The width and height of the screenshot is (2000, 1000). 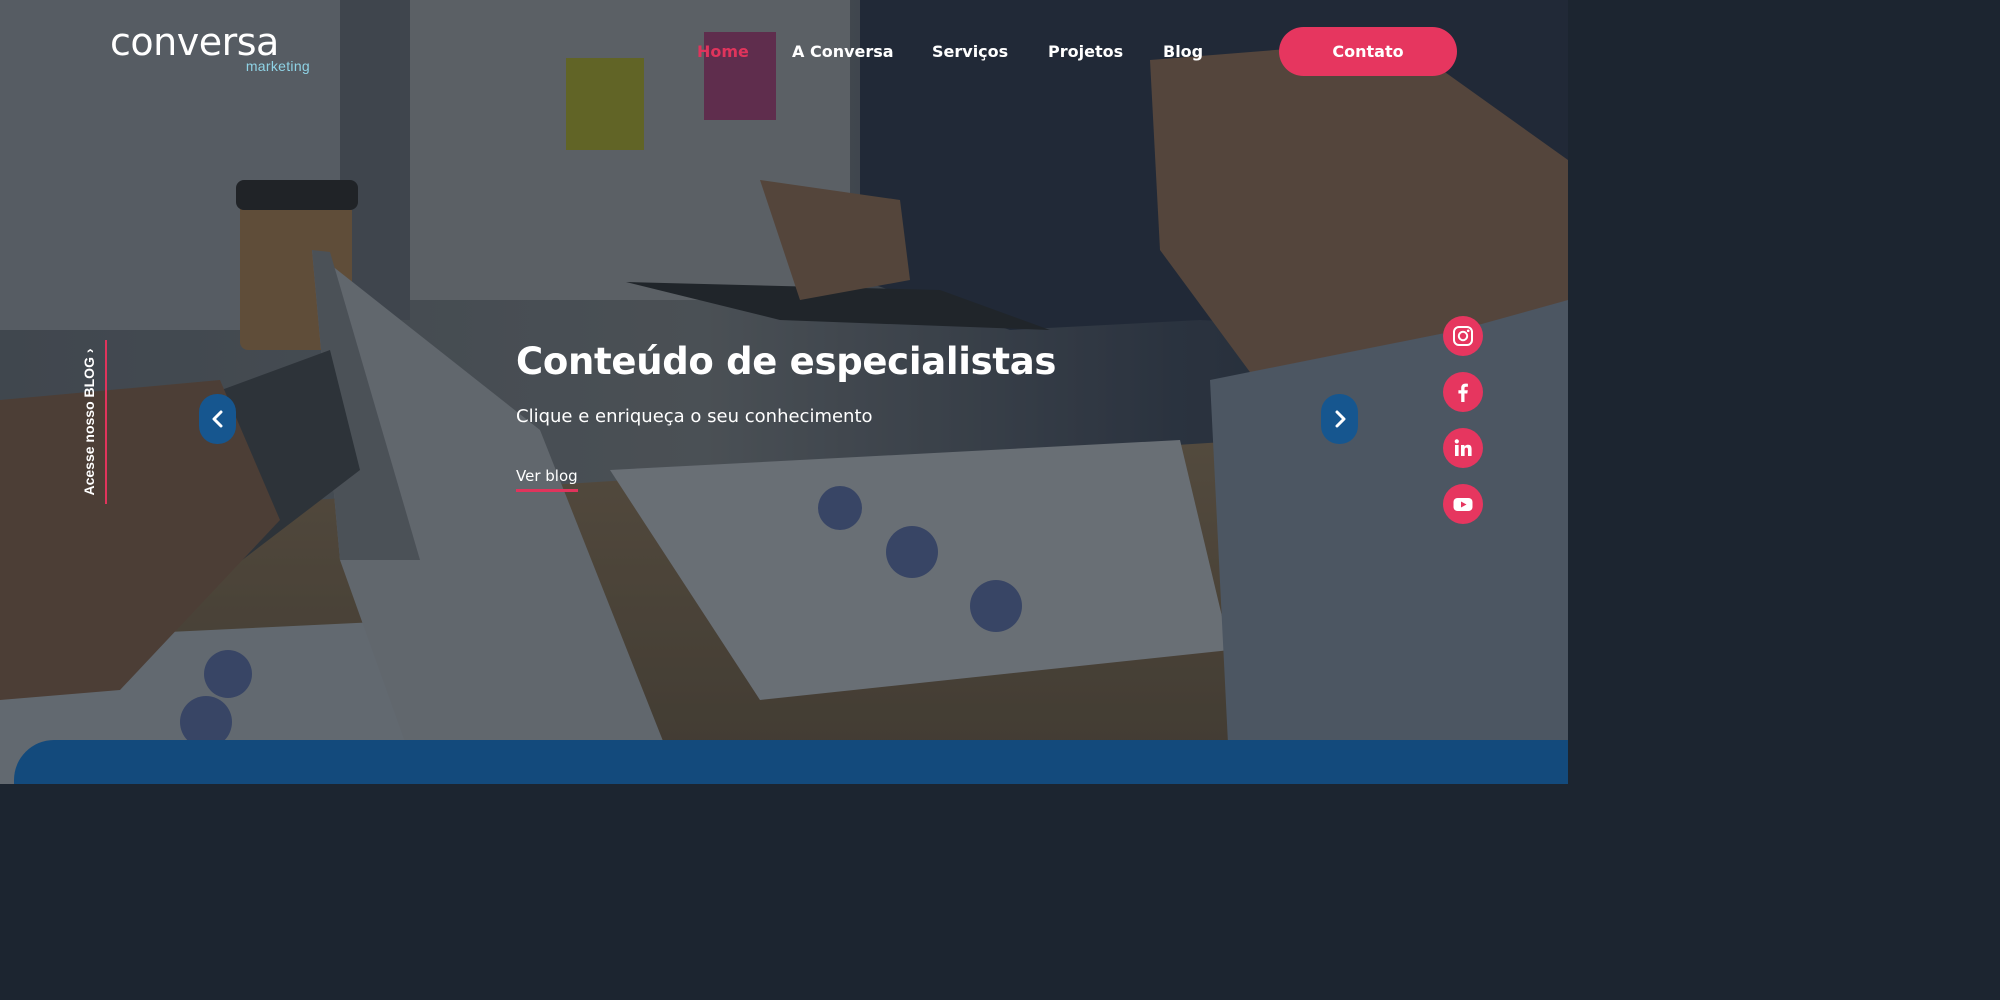 What do you see at coordinates (210, 49) in the screenshot?
I see `brand-logo: conversa marketing` at bounding box center [210, 49].